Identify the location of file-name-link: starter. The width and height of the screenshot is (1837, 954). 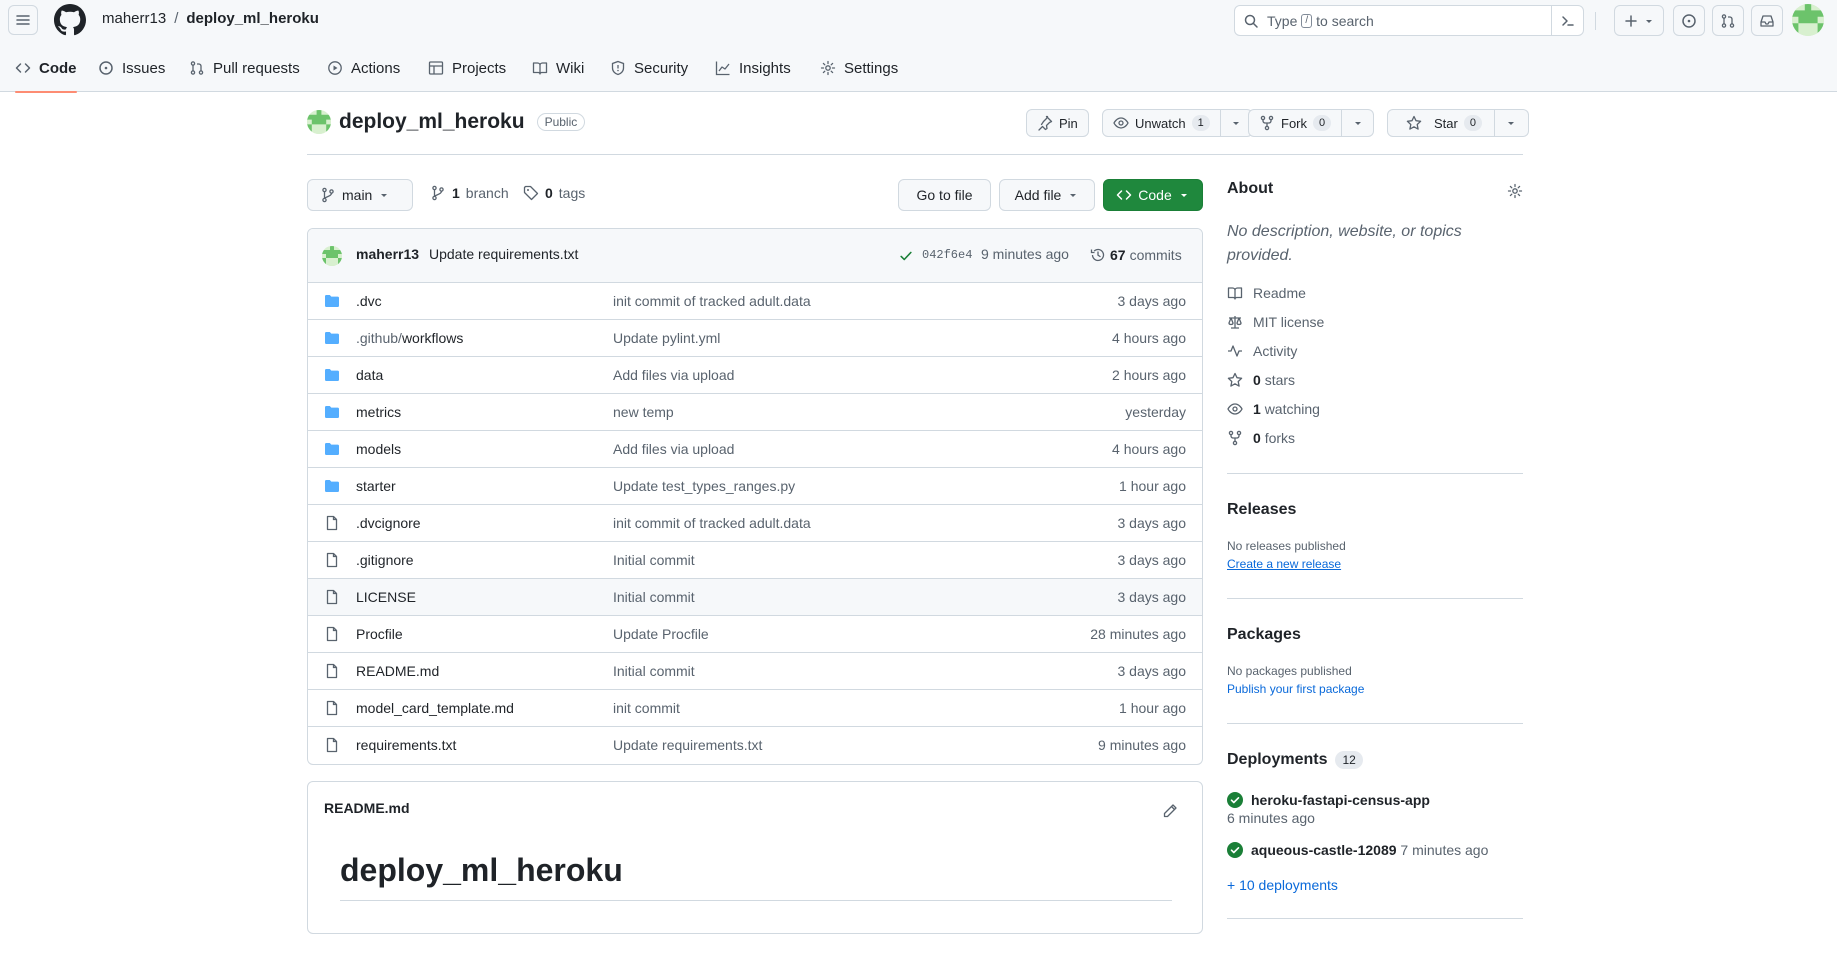
(376, 486).